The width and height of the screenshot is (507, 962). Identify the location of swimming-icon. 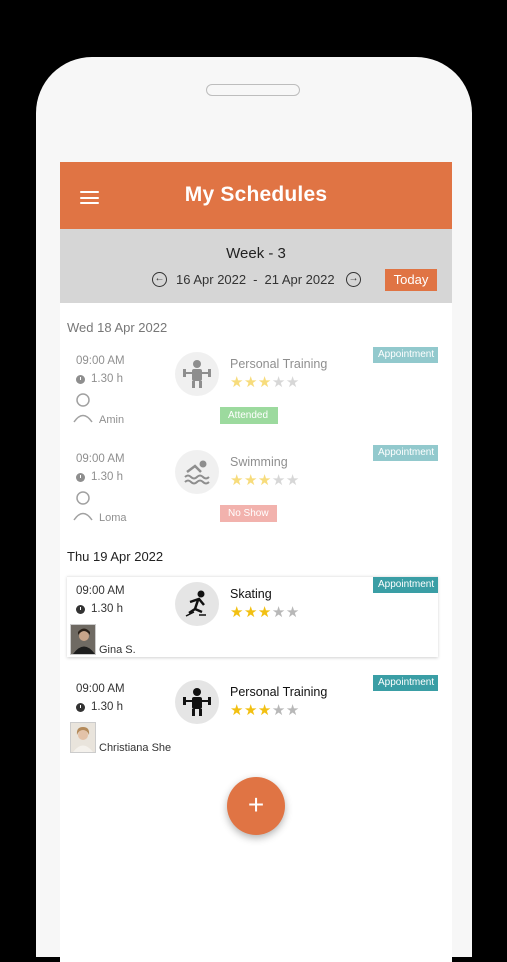
(197, 472).